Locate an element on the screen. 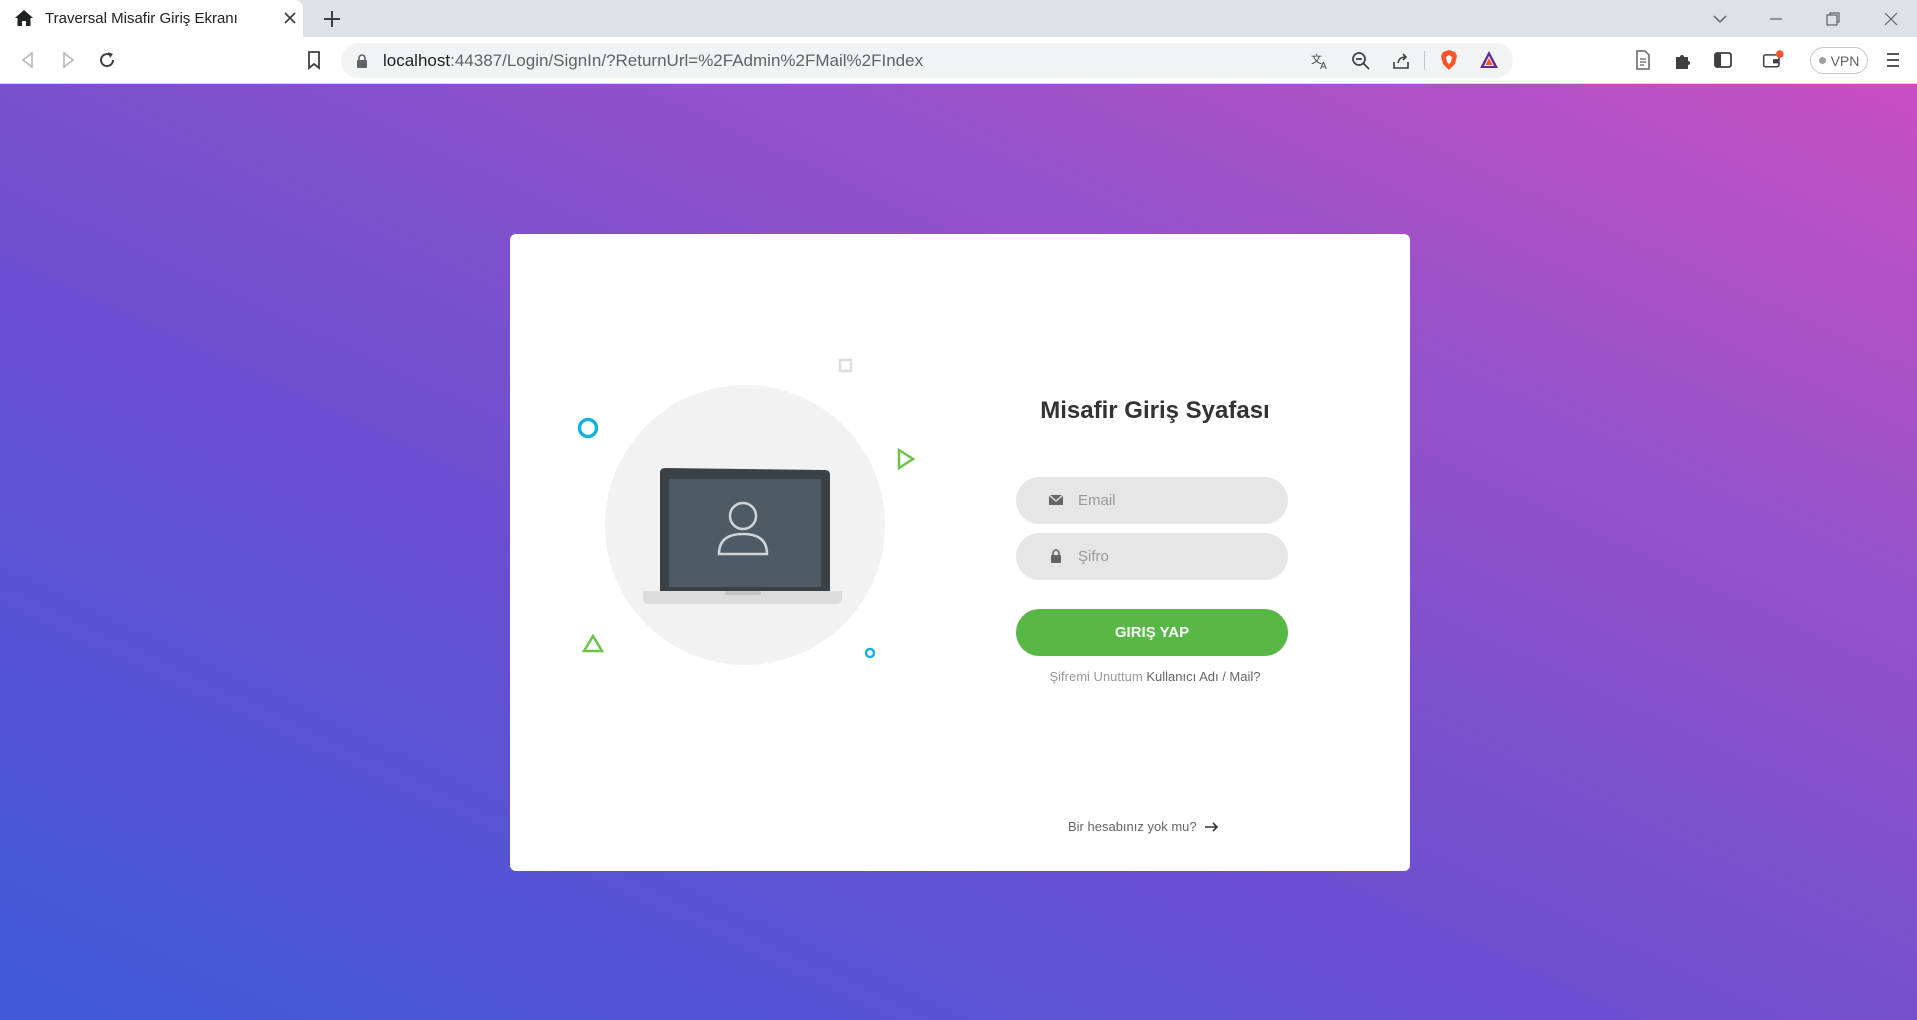 This screenshot has width=1917, height=1020. decor-triangle-right is located at coordinates (906, 459).